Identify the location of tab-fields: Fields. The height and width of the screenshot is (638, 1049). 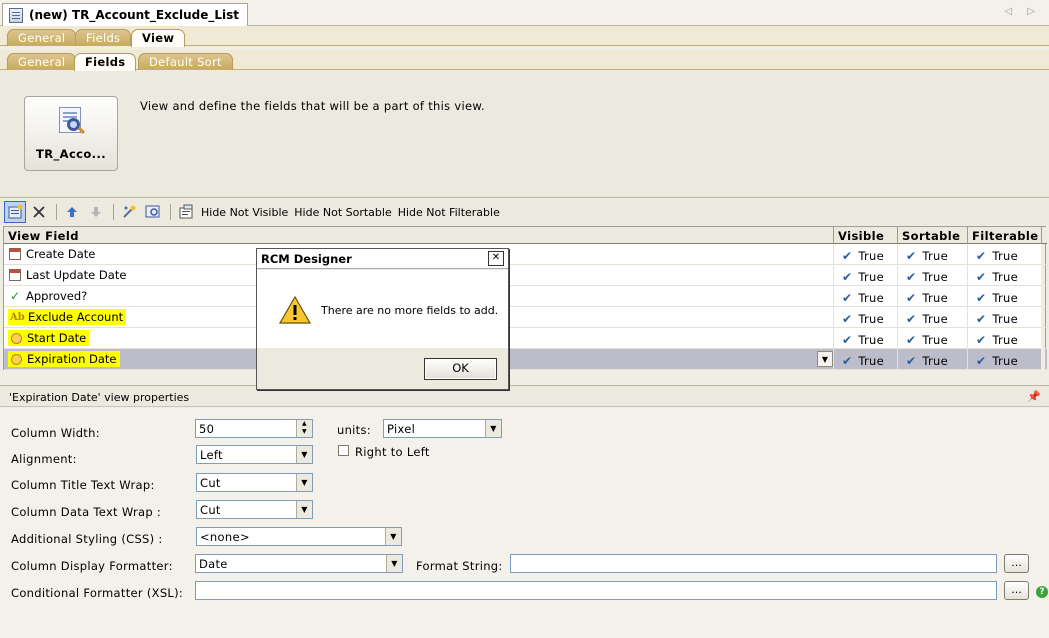
(103, 37).